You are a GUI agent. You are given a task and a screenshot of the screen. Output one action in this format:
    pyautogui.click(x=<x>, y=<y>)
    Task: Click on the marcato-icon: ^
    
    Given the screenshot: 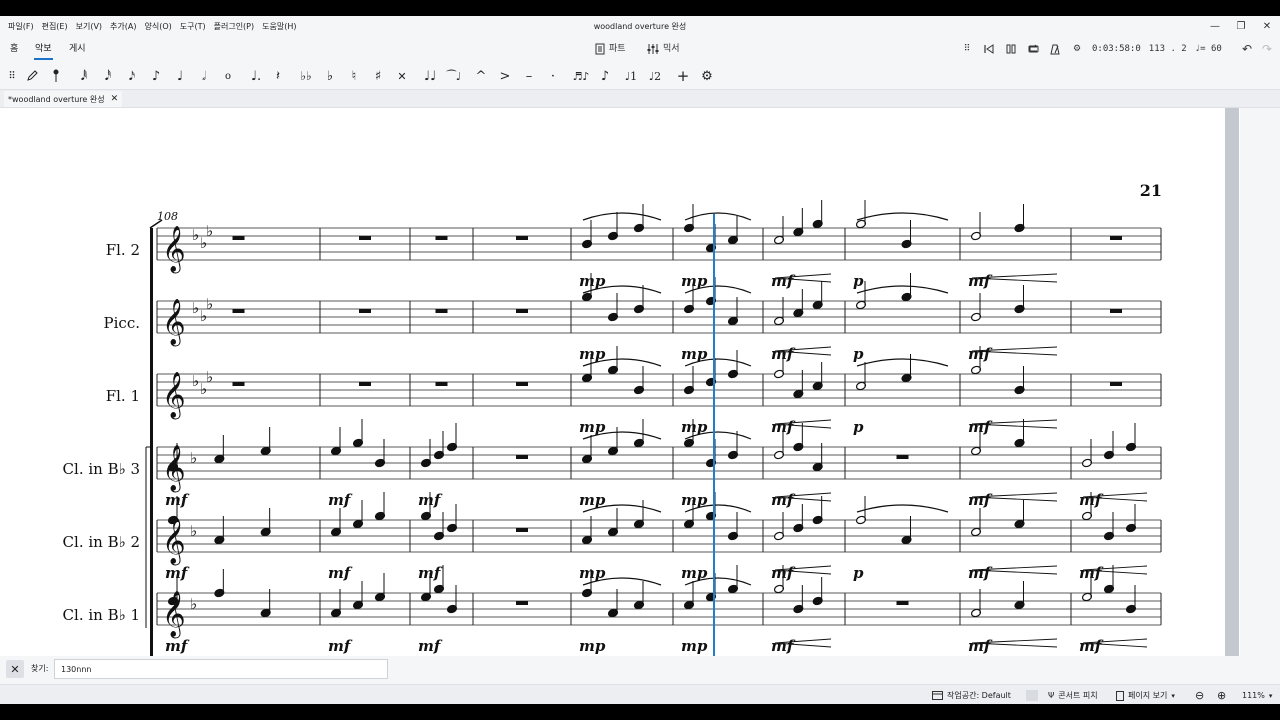 What is the action you would take?
    pyautogui.click(x=481, y=76)
    